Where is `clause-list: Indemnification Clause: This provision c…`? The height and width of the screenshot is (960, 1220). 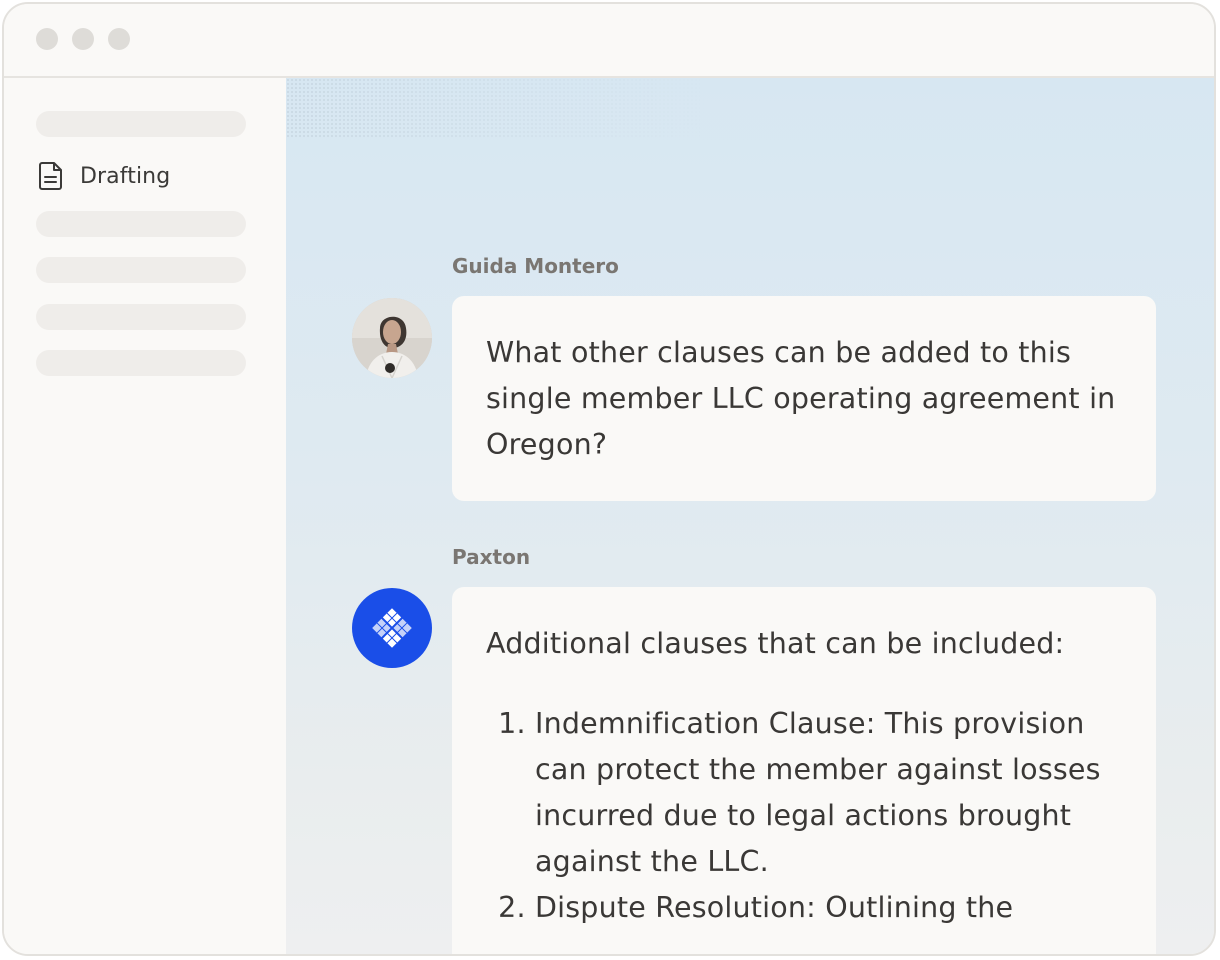 clause-list: Indemnification Clause: This provision c… is located at coordinates (804, 816).